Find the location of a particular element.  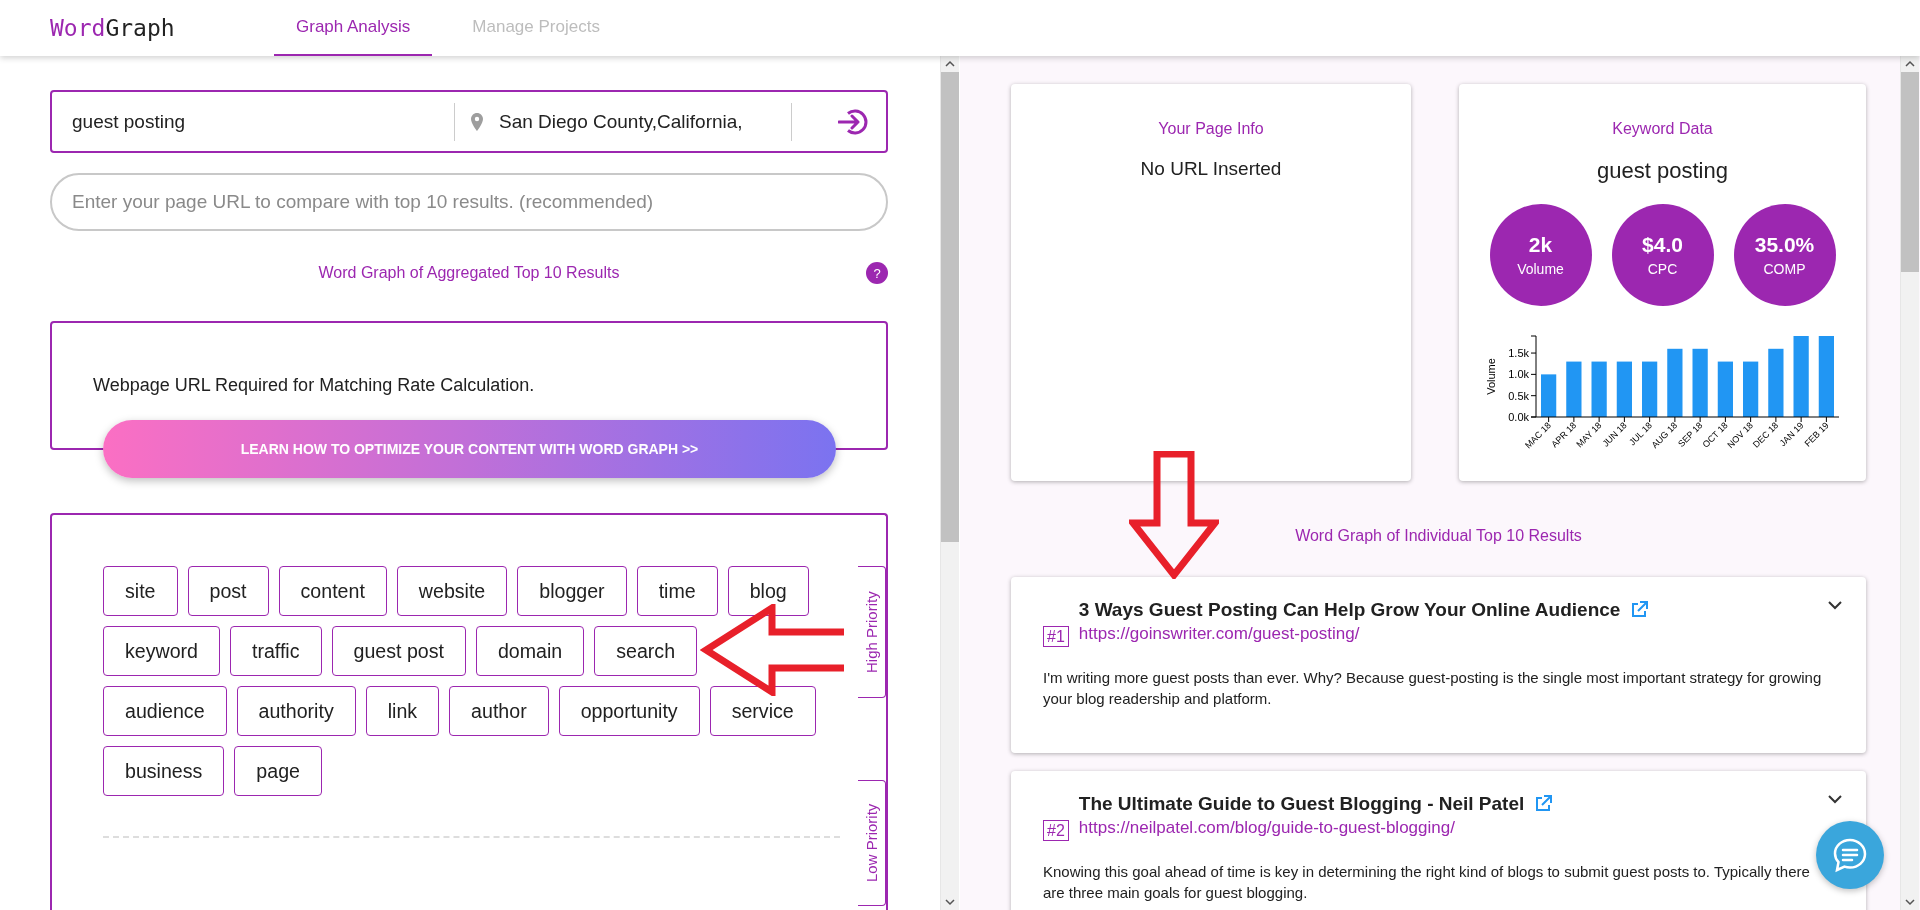

result-description: I'm writing more guest posts than ever. Why? Because guest-posting is the single most important strategy for growing your blog readership and platform. is located at coordinates (1433, 688).